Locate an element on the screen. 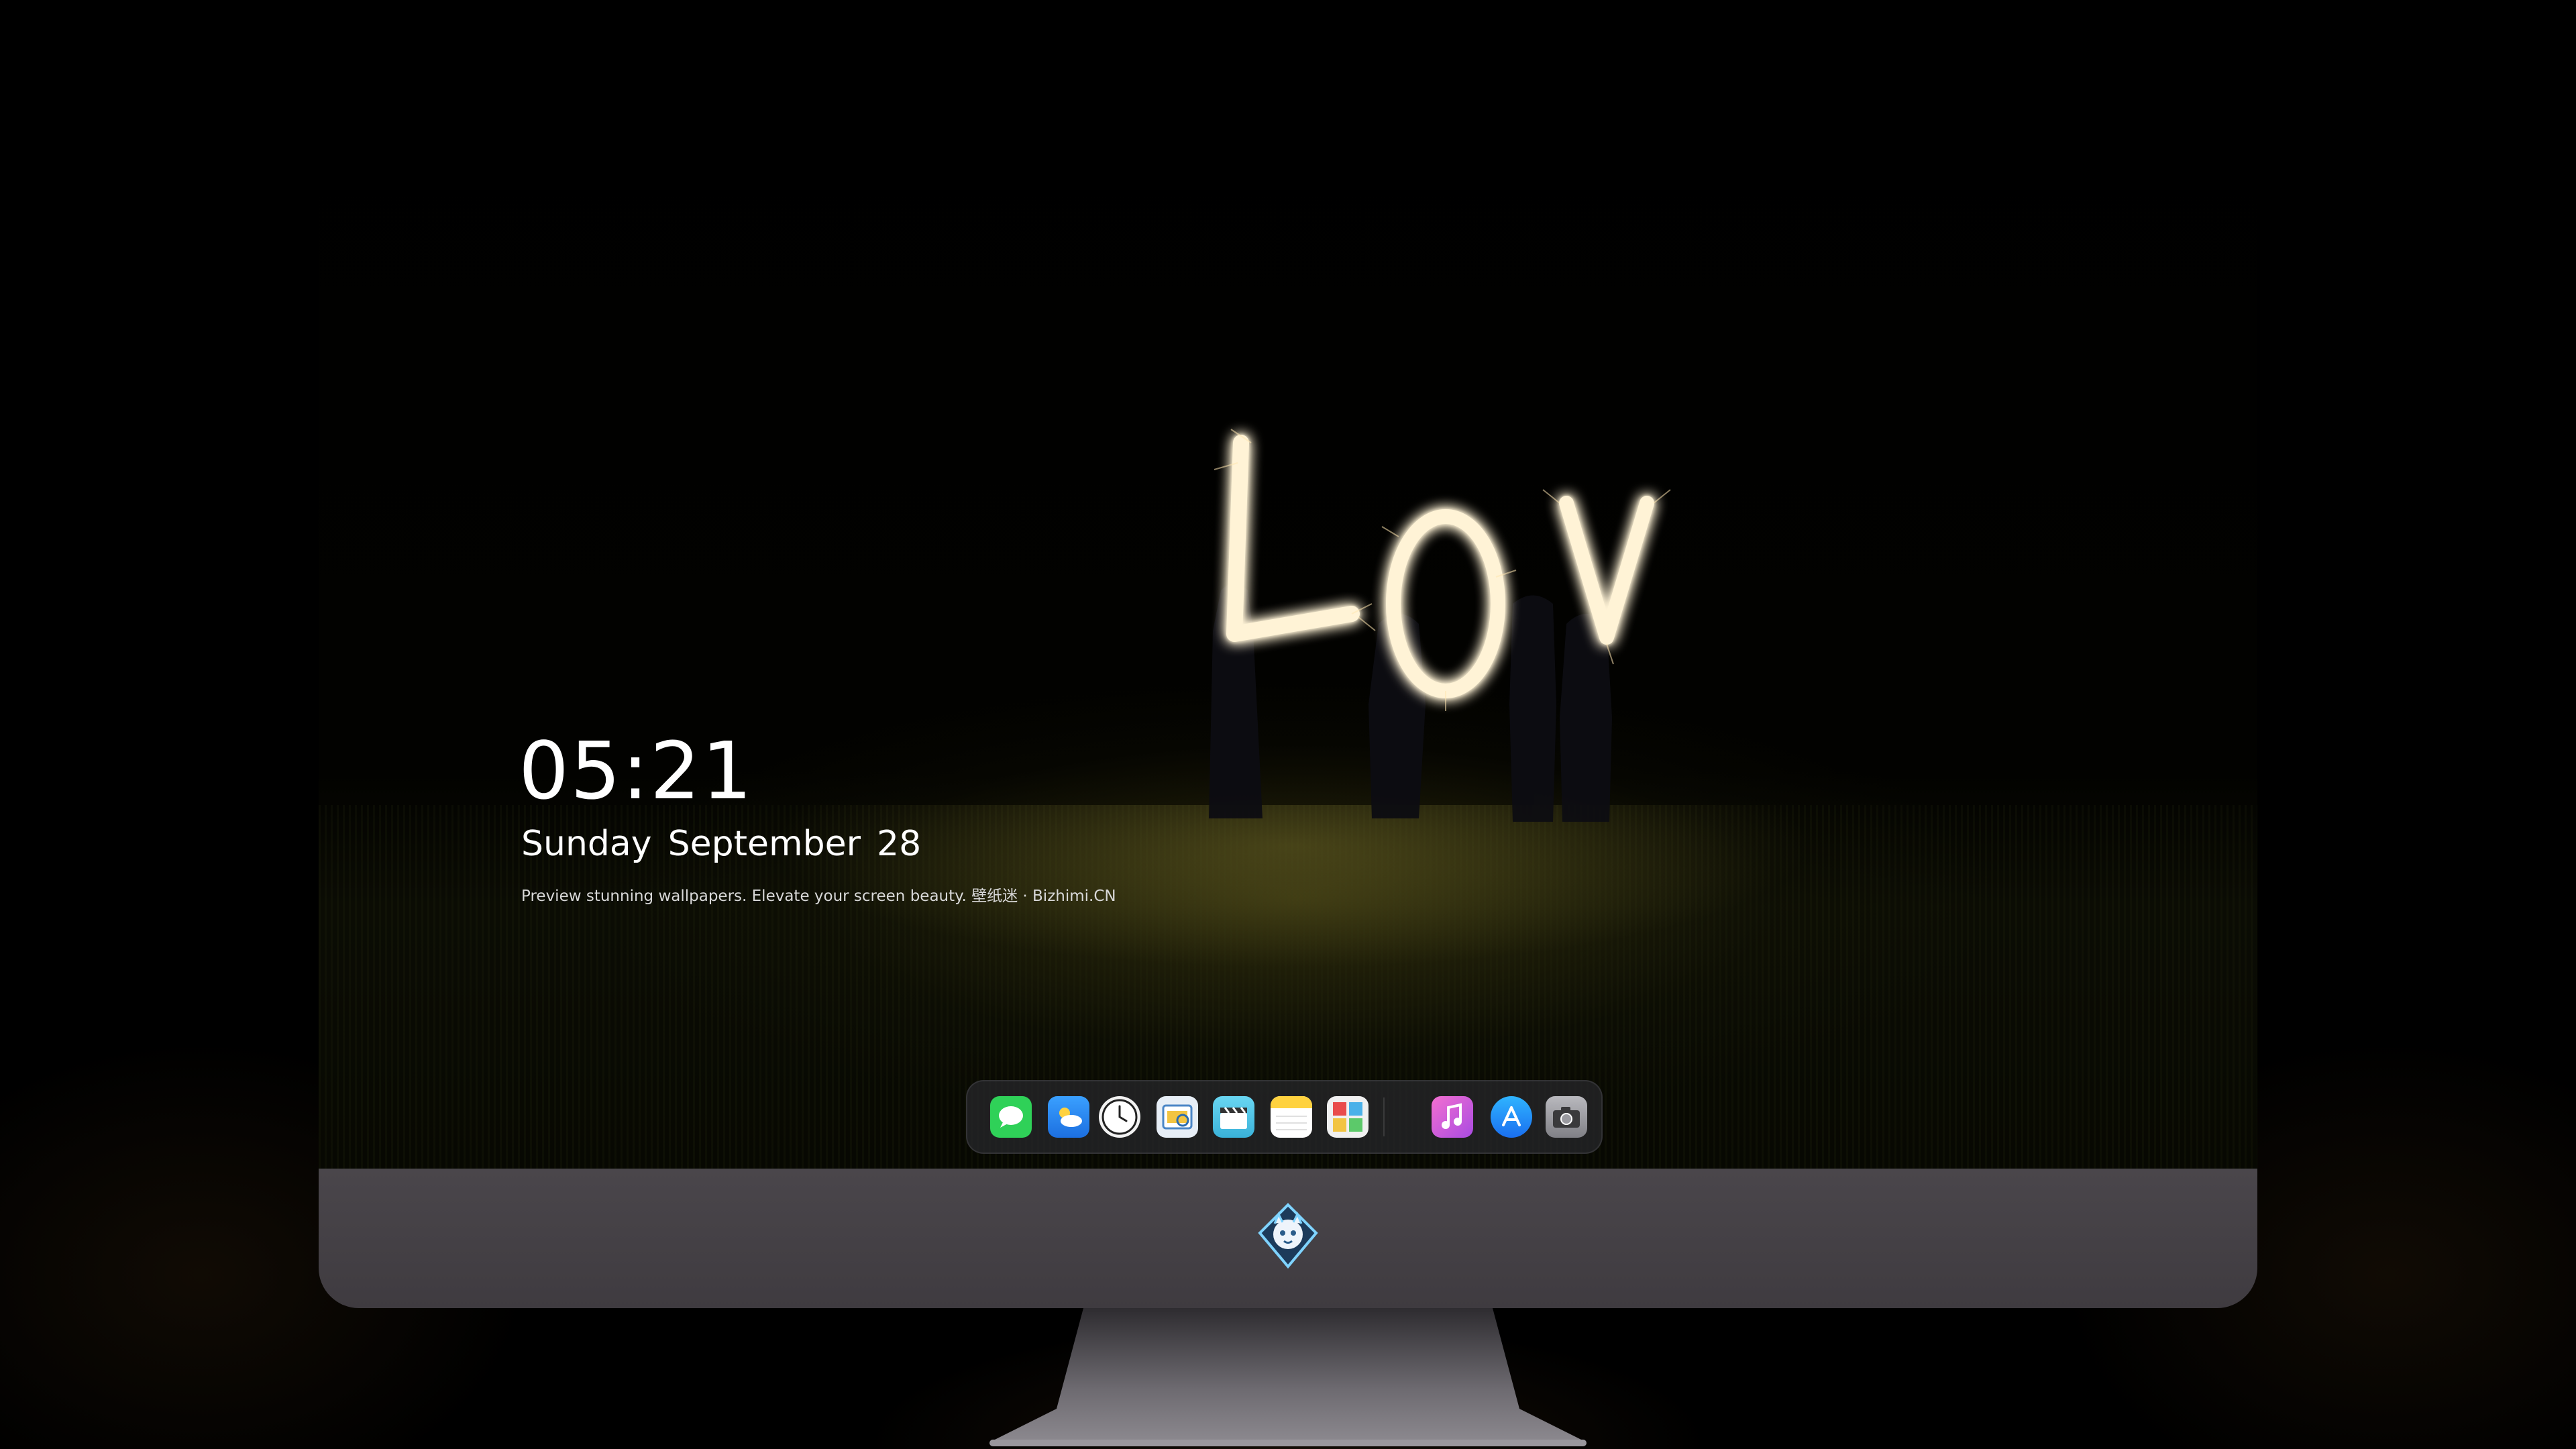  clock-icon is located at coordinates (1119, 1117).